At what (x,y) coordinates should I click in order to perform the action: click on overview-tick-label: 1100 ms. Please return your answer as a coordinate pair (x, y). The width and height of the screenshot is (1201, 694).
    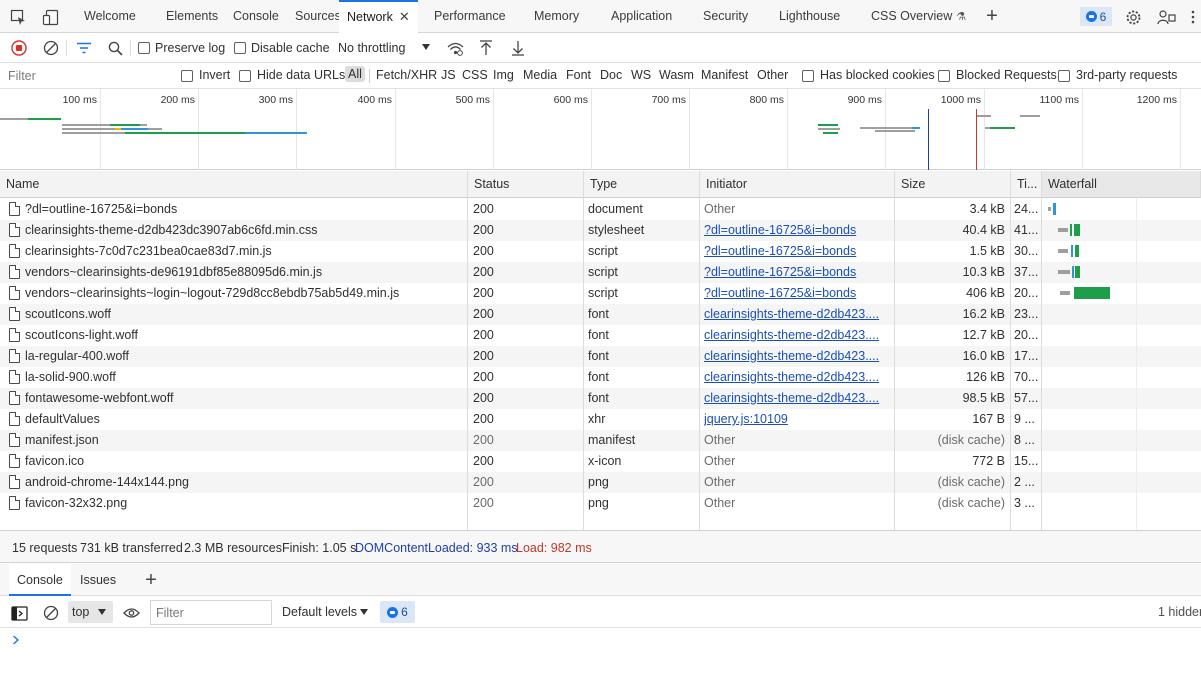
    Looking at the image, I should click on (1059, 100).